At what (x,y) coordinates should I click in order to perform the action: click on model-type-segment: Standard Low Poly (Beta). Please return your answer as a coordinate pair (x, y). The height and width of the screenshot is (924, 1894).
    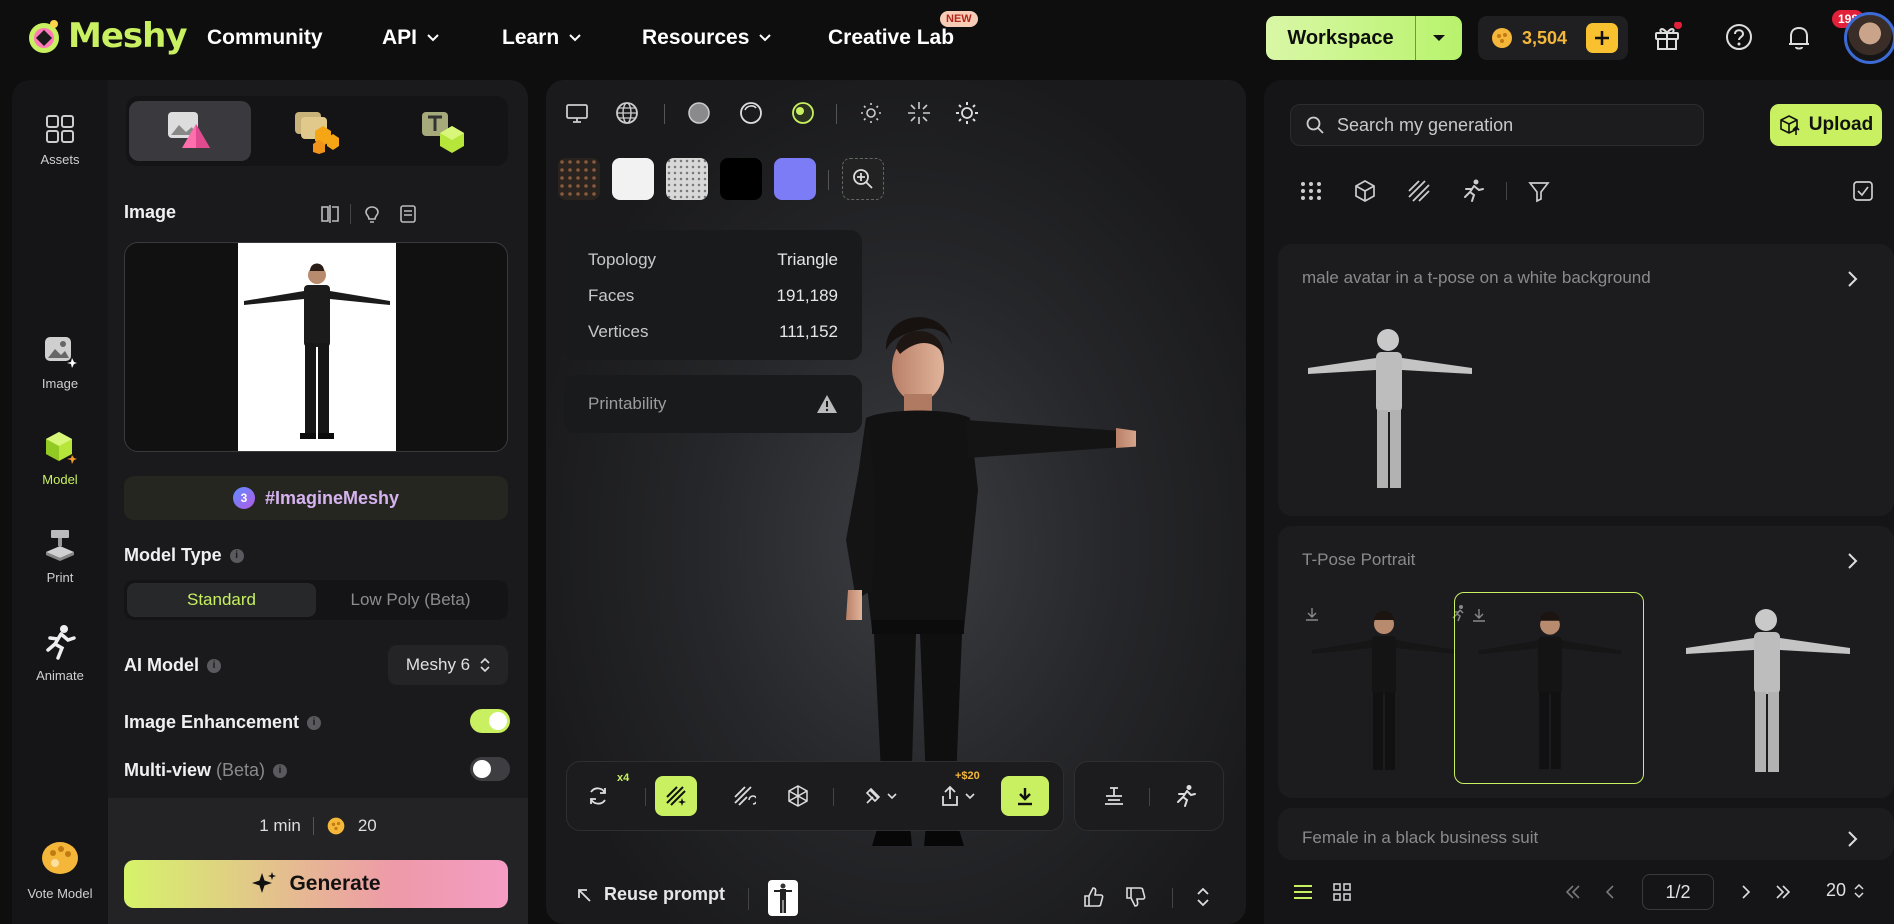
    Looking at the image, I should click on (316, 600).